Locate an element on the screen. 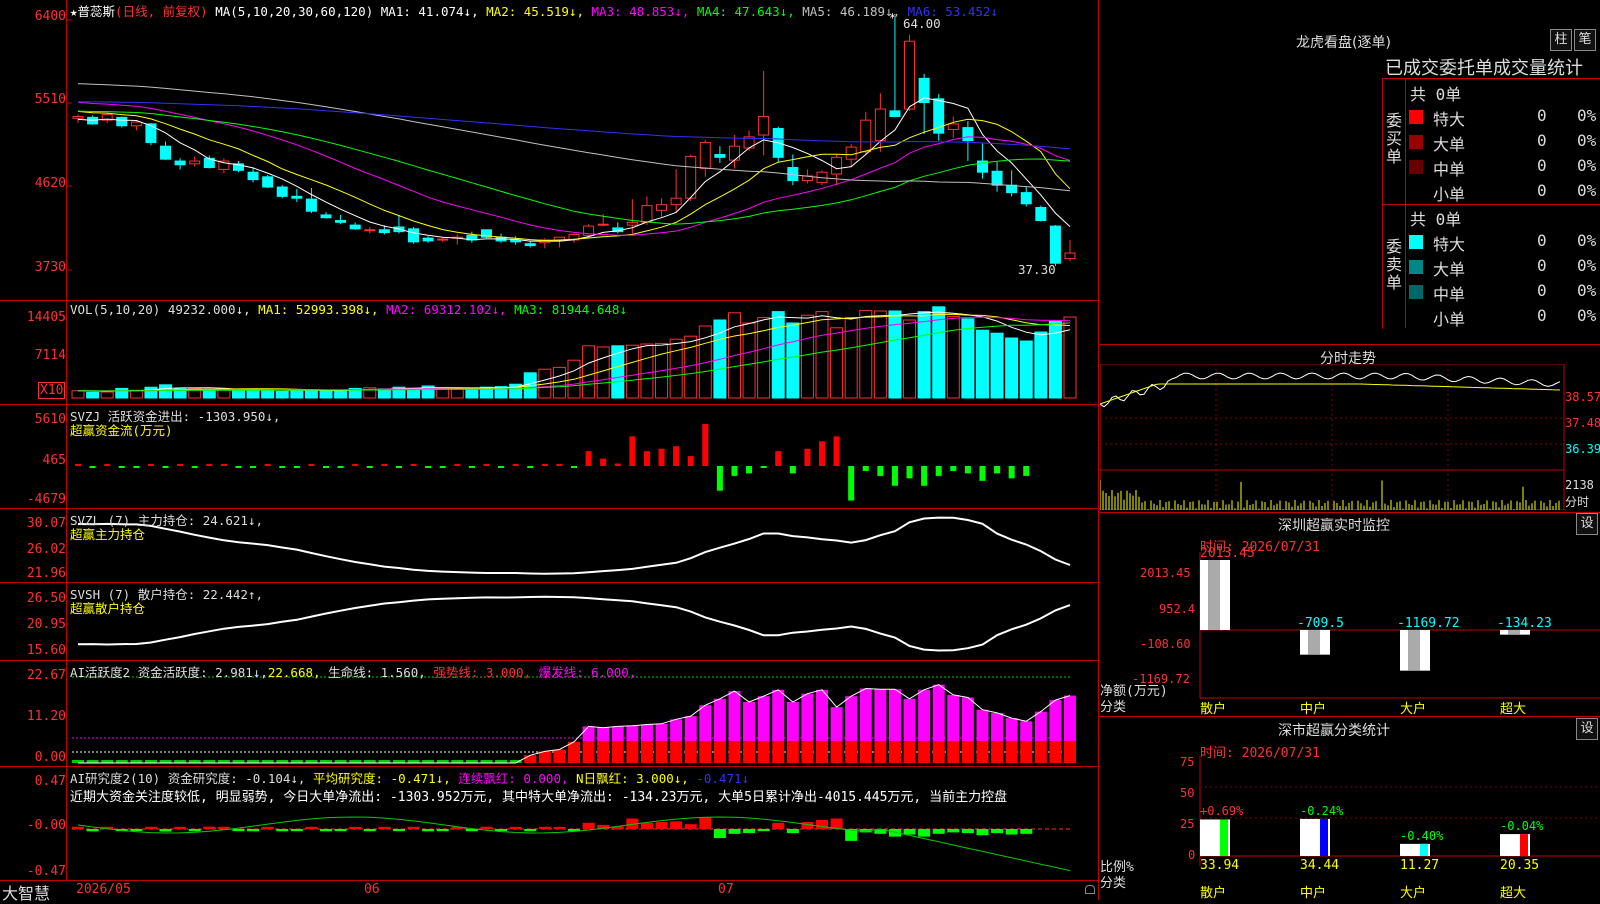 This screenshot has height=904, width=1600. tick-mode-button: 笔 is located at coordinates (1585, 40).